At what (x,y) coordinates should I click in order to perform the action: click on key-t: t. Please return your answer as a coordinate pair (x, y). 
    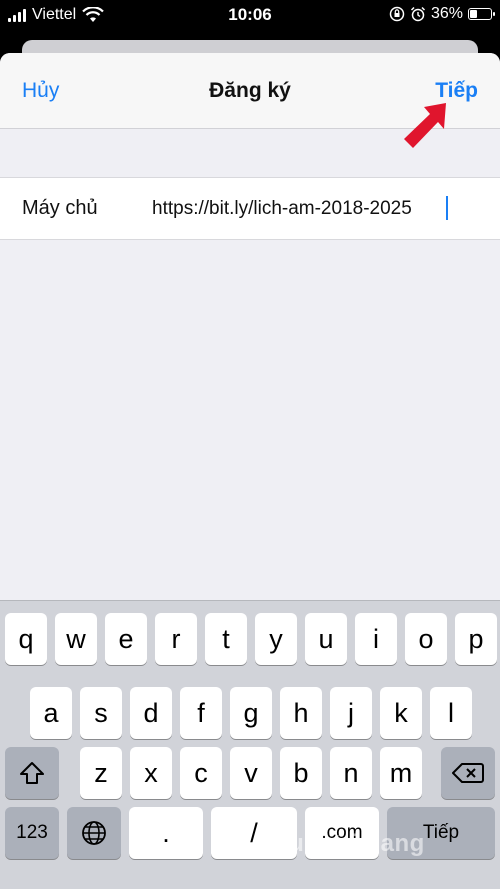
    Looking at the image, I should click on (226, 639).